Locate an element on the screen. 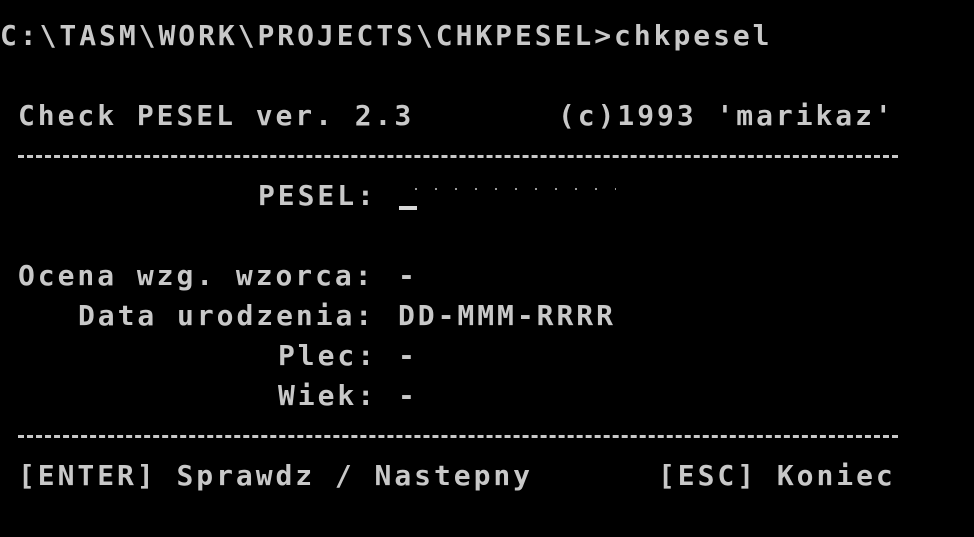 The height and width of the screenshot is (537, 974). pesel-input is located at coordinates (510, 196).